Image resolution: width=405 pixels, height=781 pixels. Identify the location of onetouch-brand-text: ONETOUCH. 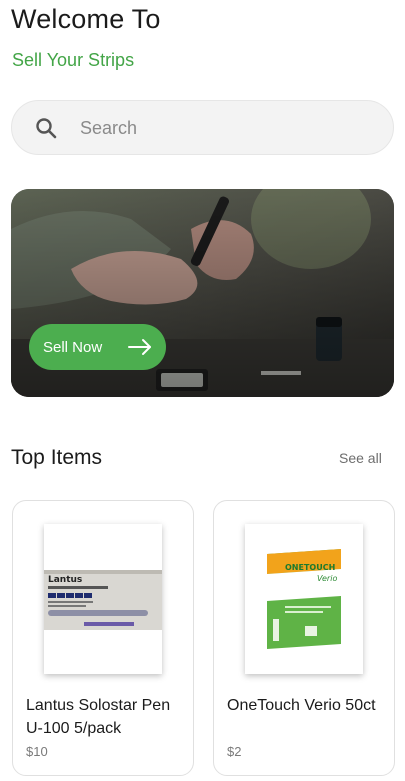
(310, 567).